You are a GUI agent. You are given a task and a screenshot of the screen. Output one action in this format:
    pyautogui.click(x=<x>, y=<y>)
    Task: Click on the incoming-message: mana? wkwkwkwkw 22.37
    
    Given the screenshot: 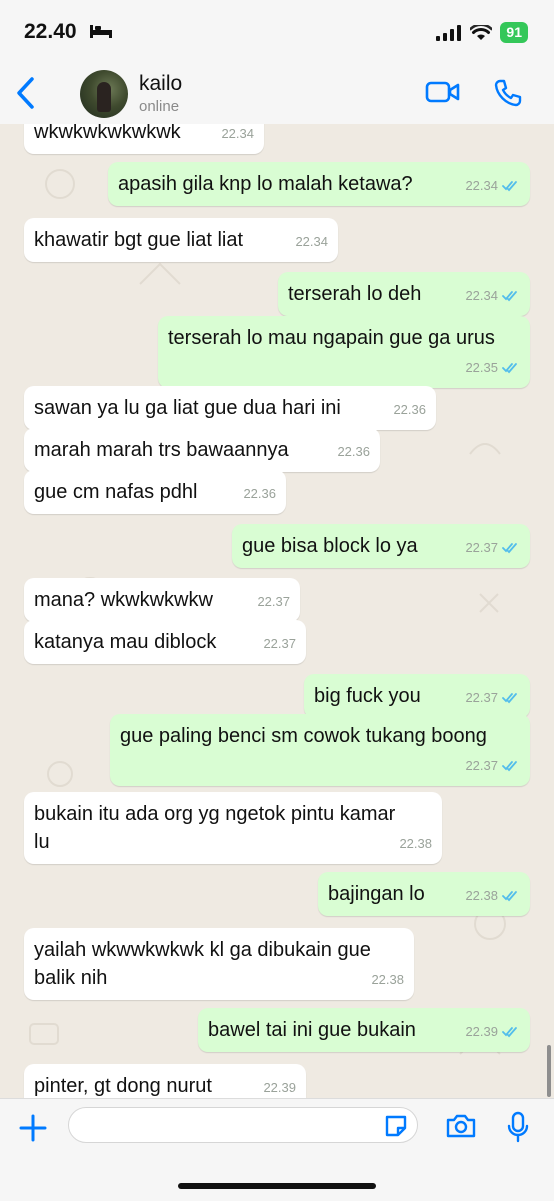 What is the action you would take?
    pyautogui.click(x=162, y=600)
    